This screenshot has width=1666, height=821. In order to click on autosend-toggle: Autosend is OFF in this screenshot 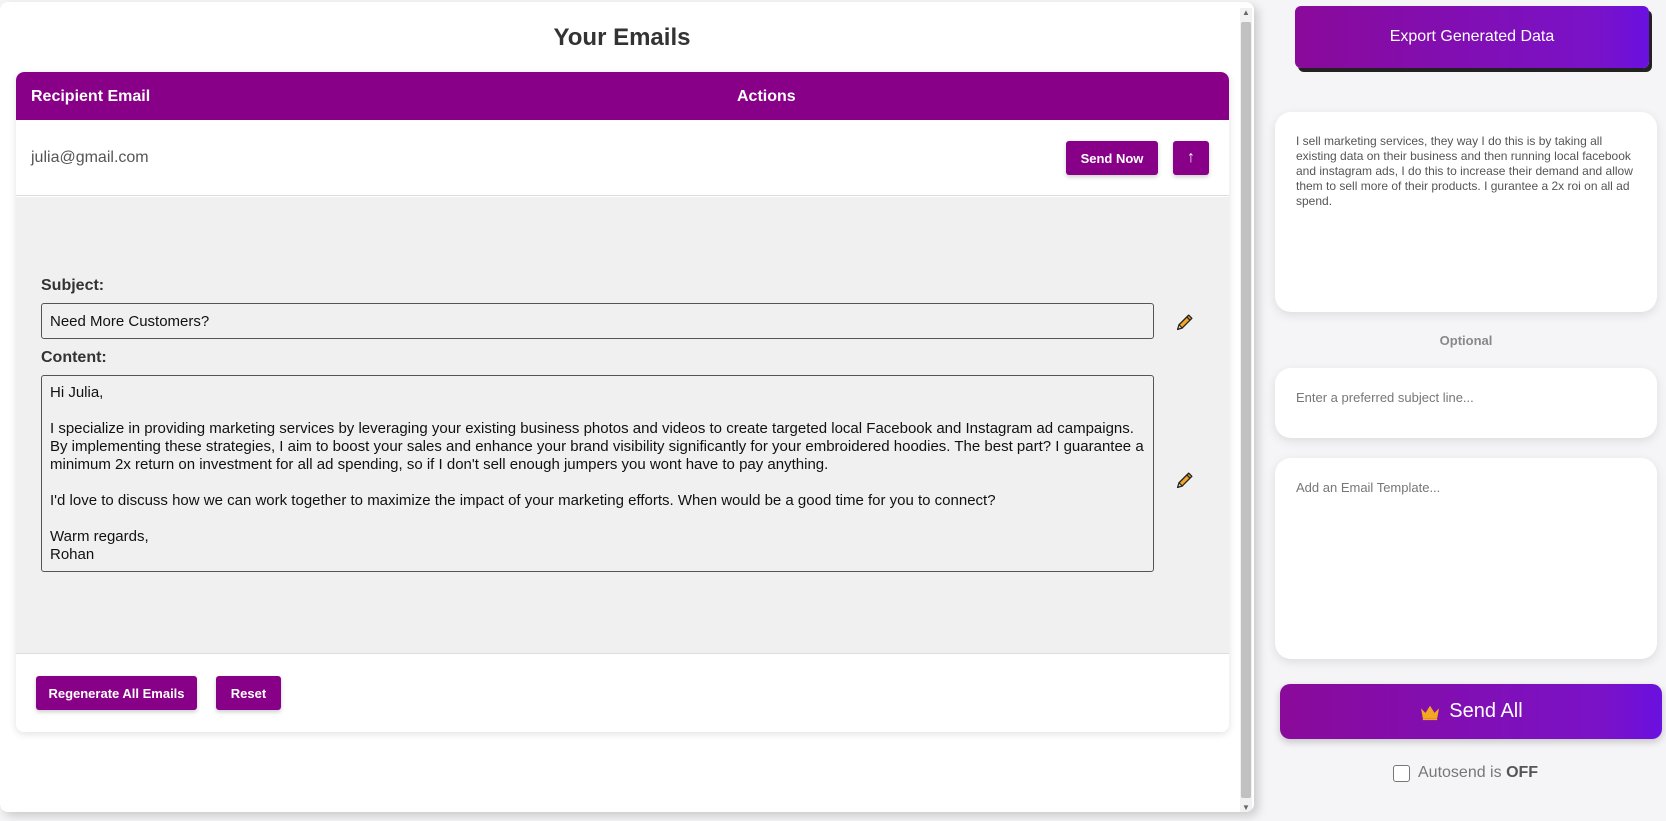, I will do `click(1465, 773)`.